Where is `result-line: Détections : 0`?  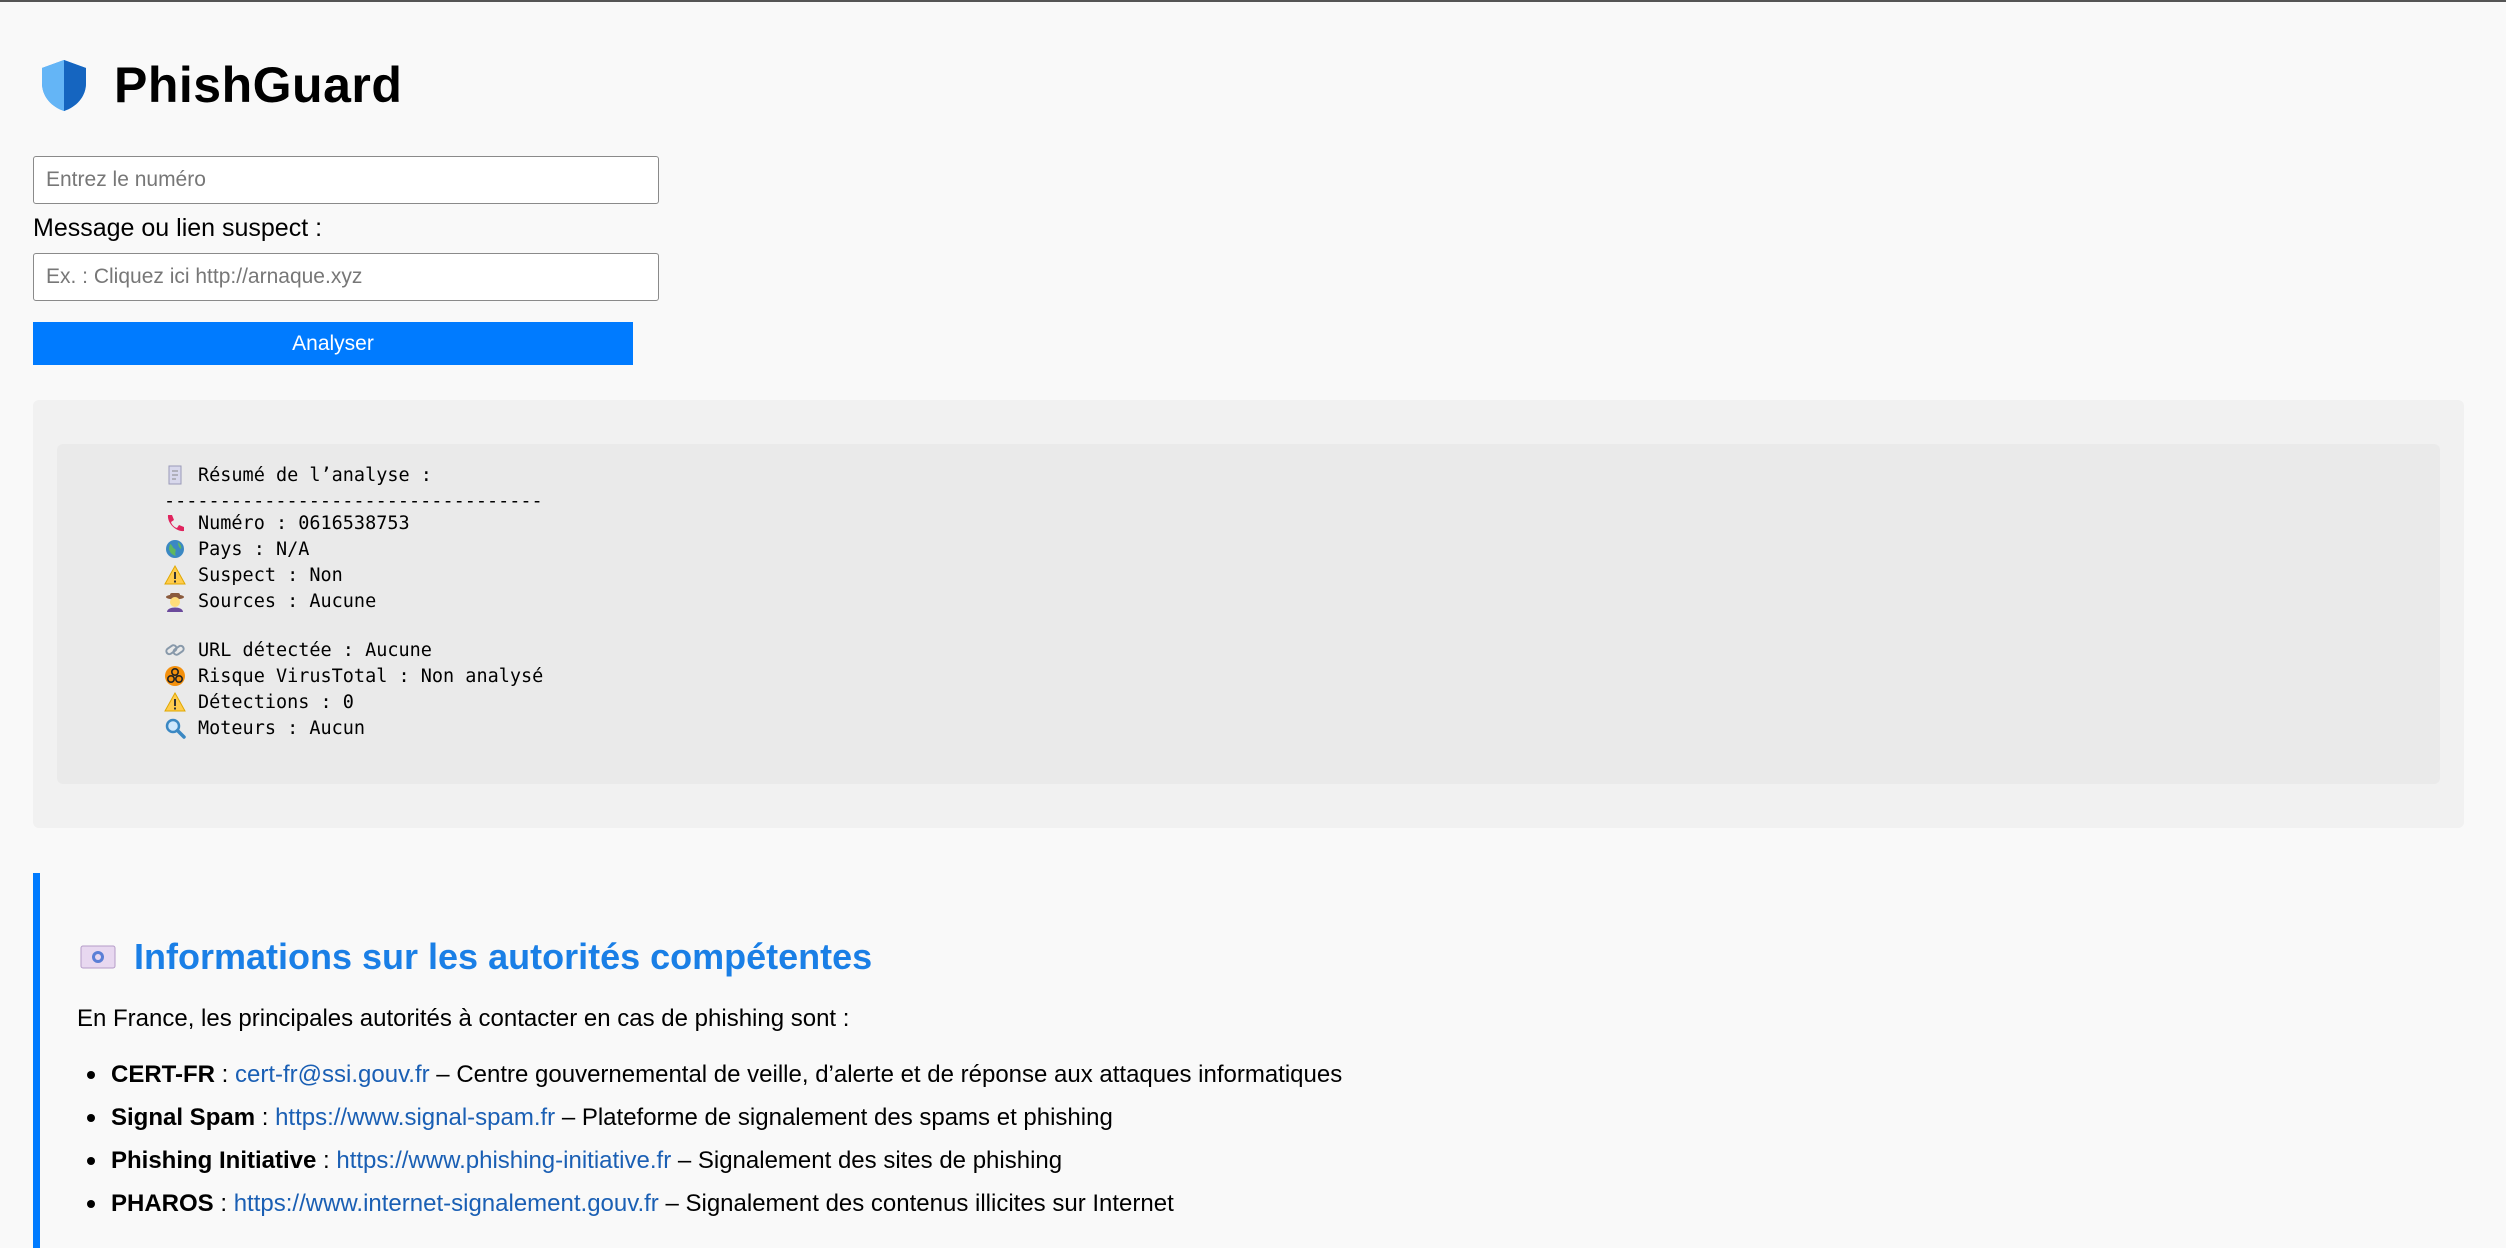
result-line: Détections : 0 is located at coordinates (259, 702).